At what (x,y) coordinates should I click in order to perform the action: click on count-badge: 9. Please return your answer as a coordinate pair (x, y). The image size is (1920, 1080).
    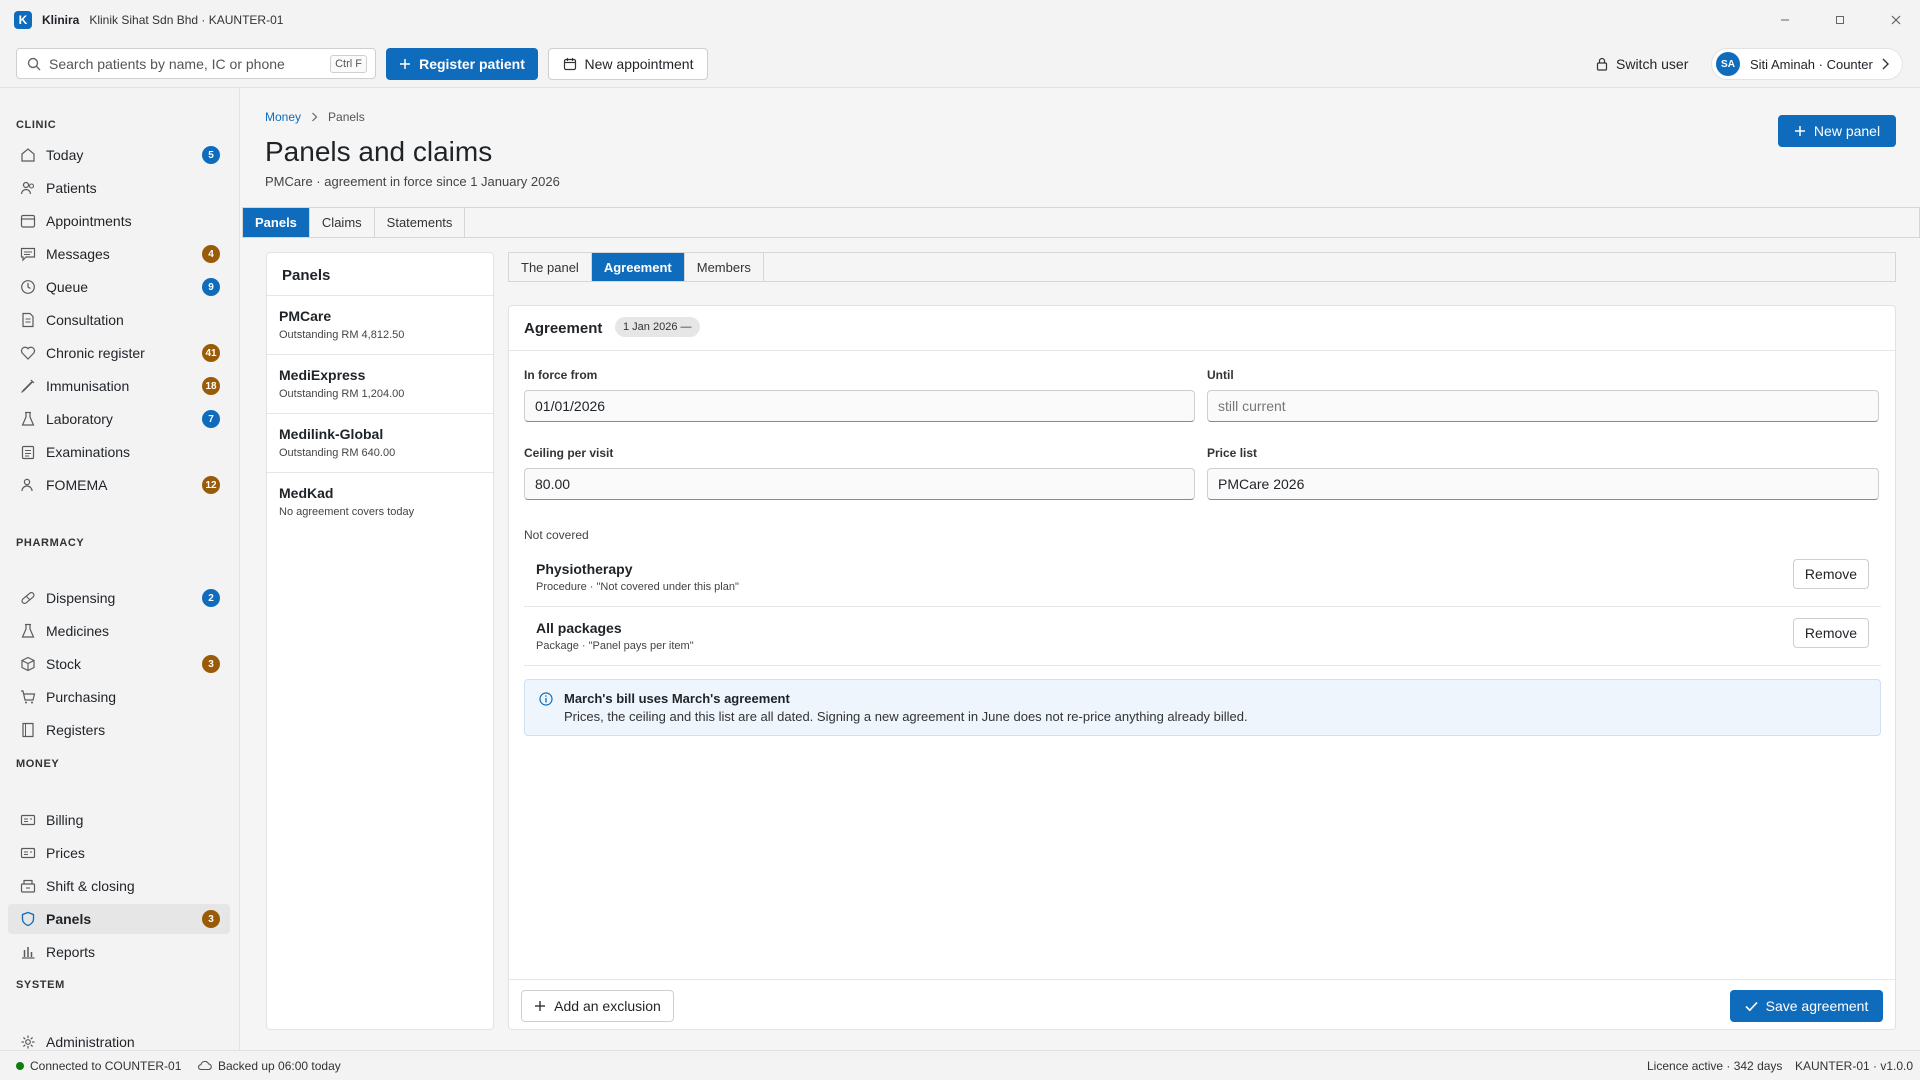
    Looking at the image, I should click on (211, 287).